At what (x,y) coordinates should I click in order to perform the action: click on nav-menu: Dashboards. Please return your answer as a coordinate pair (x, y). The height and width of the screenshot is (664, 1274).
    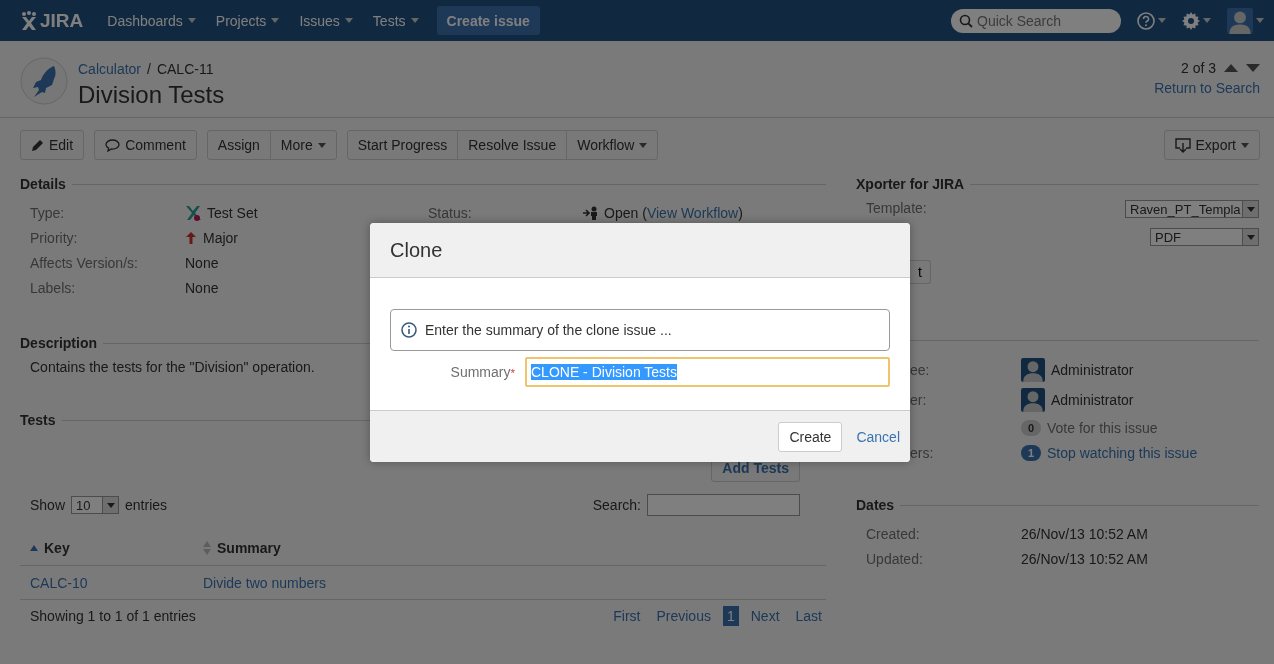
    Looking at the image, I should click on (151, 20).